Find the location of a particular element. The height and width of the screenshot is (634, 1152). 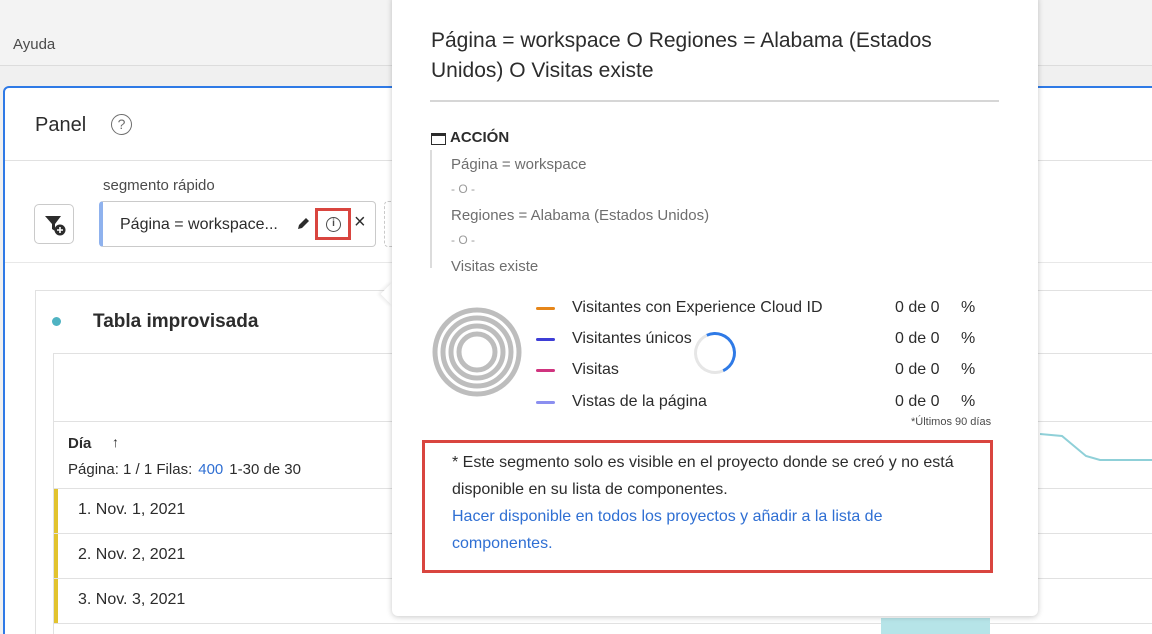

remove-segment-icon: × is located at coordinates (360, 222).